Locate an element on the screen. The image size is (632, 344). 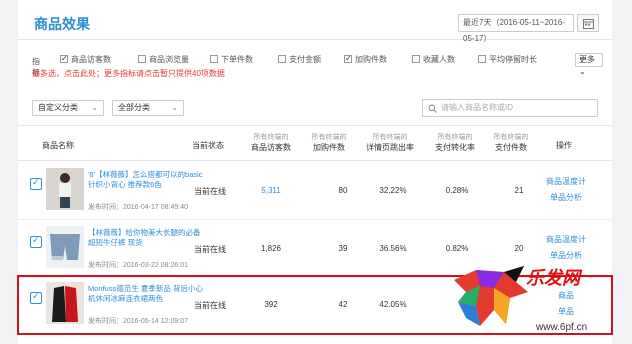
col-cart: 所有终端的 加购件数 is located at coordinates (329, 142).